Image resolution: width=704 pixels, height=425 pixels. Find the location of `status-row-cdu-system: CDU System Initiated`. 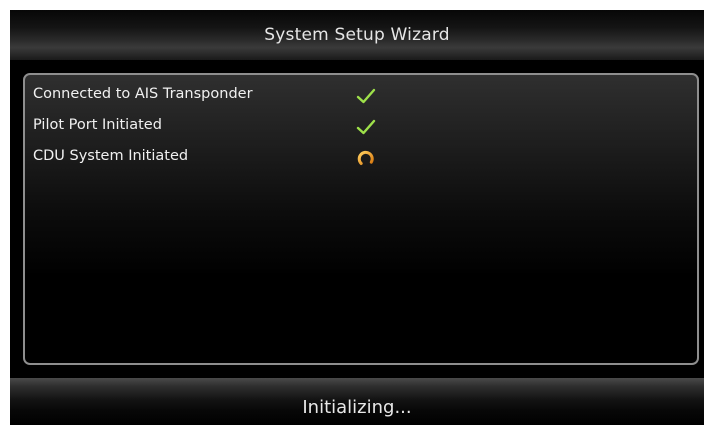

status-row-cdu-system: CDU System Initiated is located at coordinates (233, 158).